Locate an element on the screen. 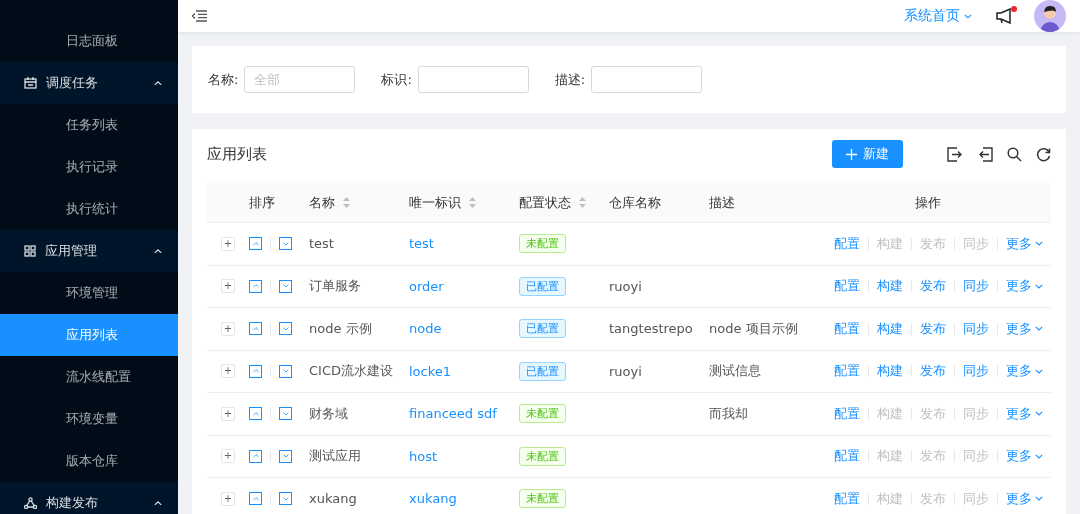 The image size is (1080, 514). column-header: 操作 is located at coordinates (927, 203).